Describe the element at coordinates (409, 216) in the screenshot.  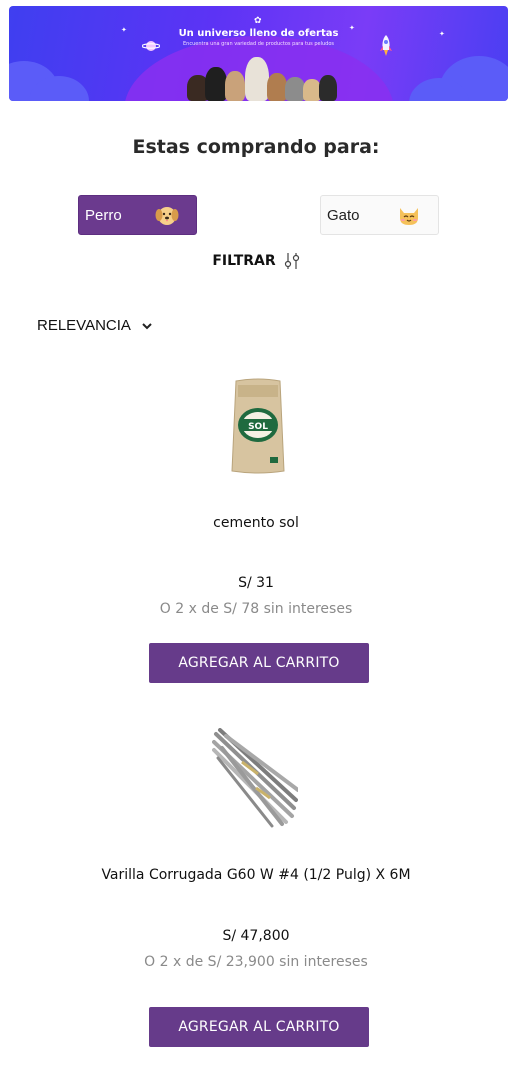
I see `cat-face-icon` at that location.